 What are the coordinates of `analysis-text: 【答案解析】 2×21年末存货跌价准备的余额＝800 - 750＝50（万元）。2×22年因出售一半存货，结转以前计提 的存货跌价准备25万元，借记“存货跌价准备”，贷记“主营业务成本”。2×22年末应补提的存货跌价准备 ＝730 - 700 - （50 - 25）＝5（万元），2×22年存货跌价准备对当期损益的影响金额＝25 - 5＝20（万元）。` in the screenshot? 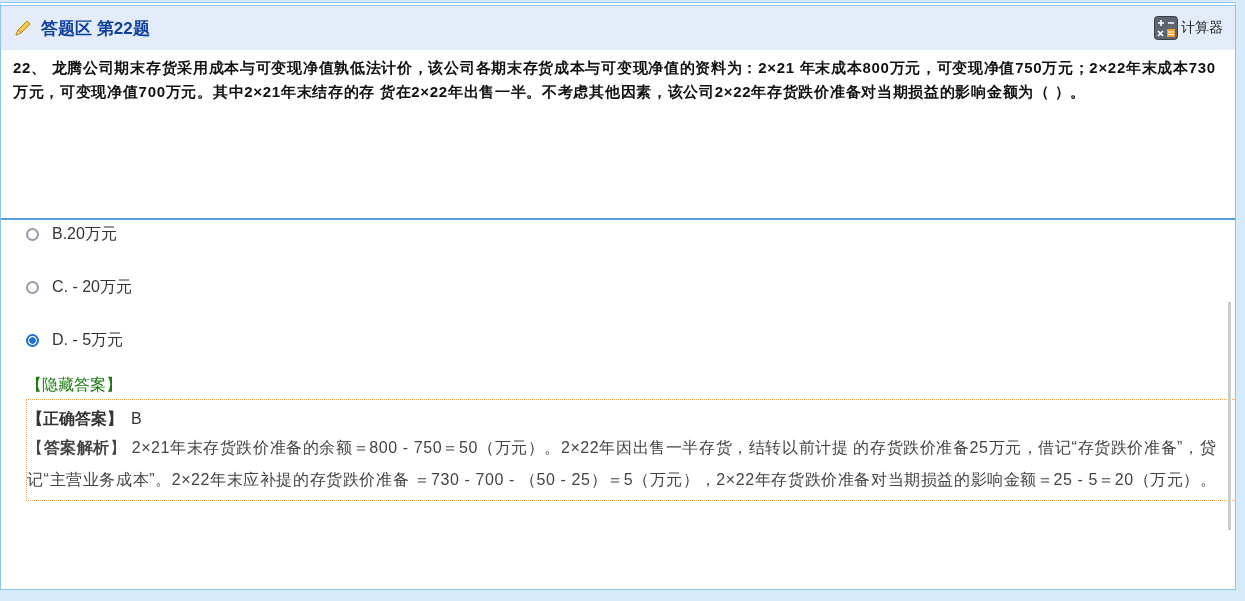 It's located at (622, 464).